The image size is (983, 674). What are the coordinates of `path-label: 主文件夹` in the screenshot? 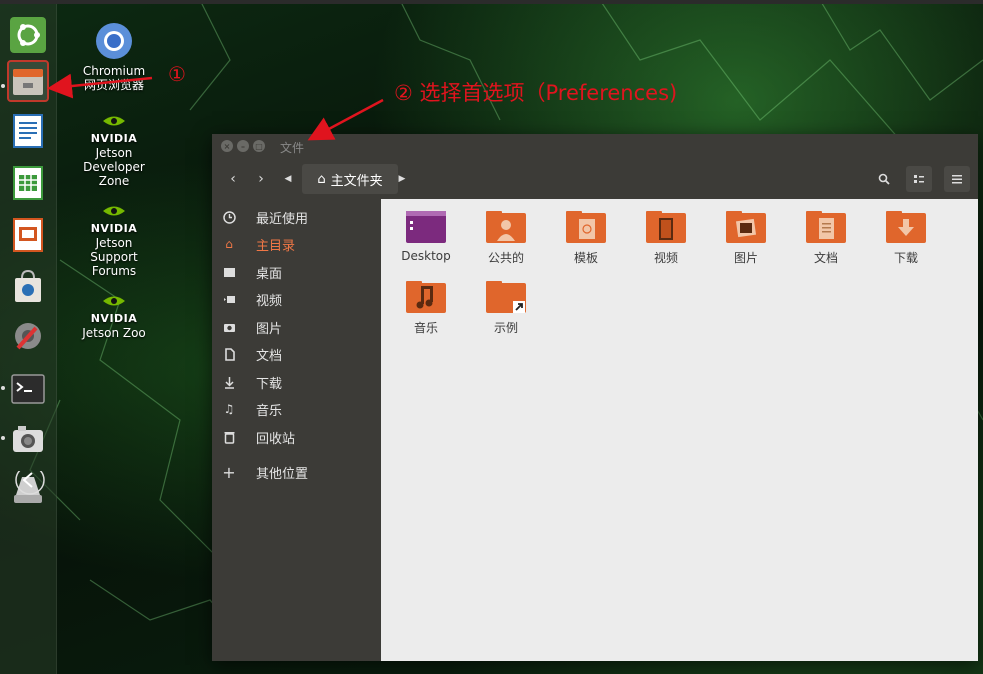 It's located at (356, 181).